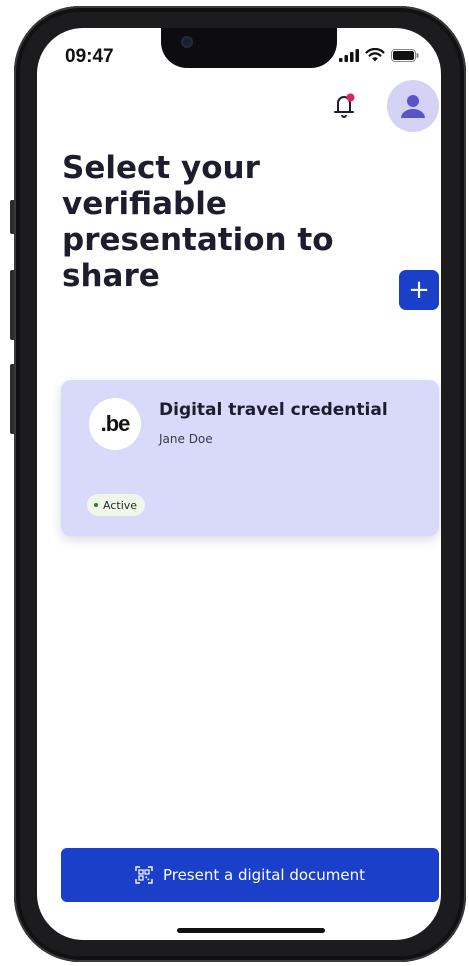  I want to click on issuer-logo: .be, so click(115, 424).